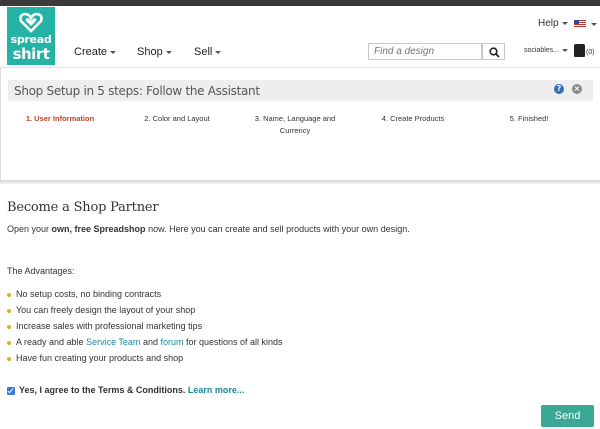 Image resolution: width=600 pixels, height=429 pixels. I want to click on logo: spread shirt, so click(31, 36).